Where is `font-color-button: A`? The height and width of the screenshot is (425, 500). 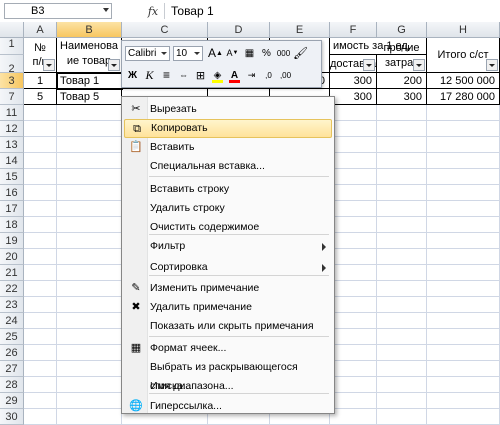 font-color-button: A is located at coordinates (234, 75).